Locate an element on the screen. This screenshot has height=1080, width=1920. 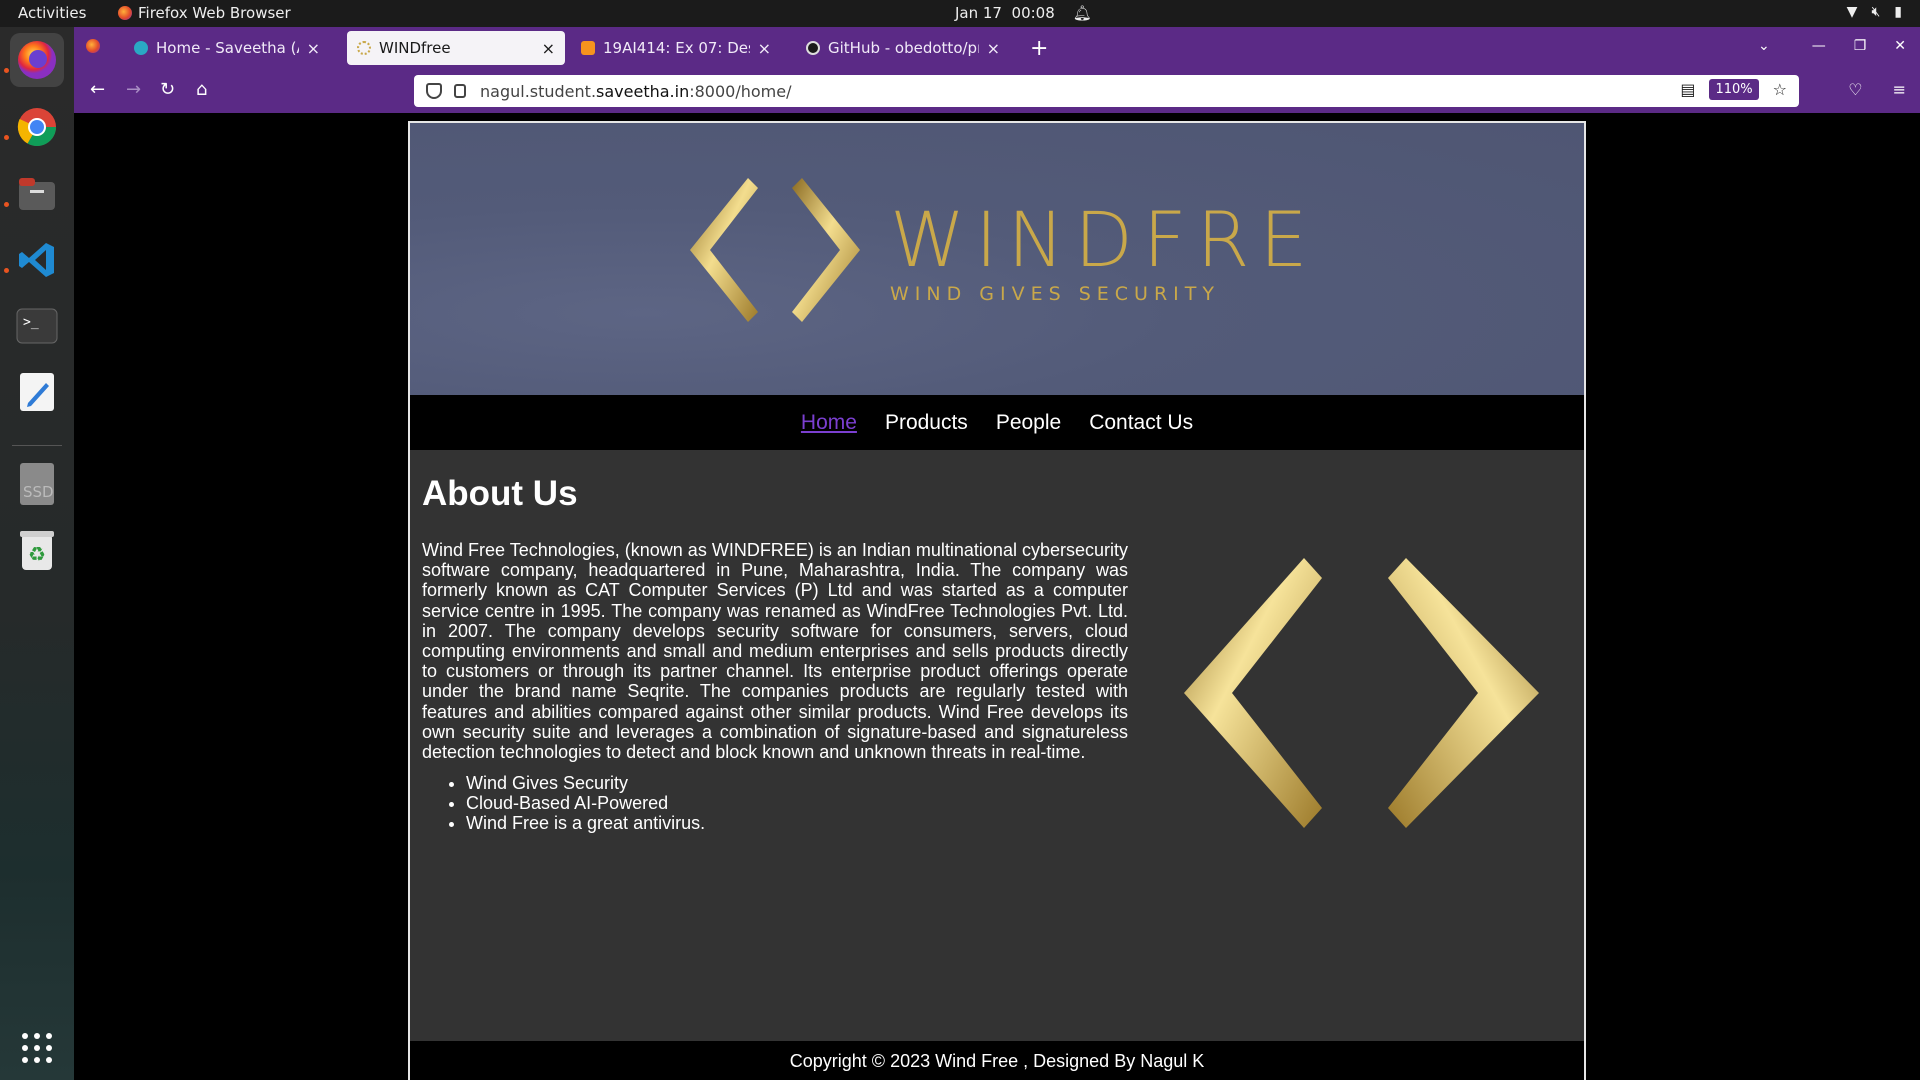
volume-muted-icon: 🔇︎ is located at coordinates (1876, 12).